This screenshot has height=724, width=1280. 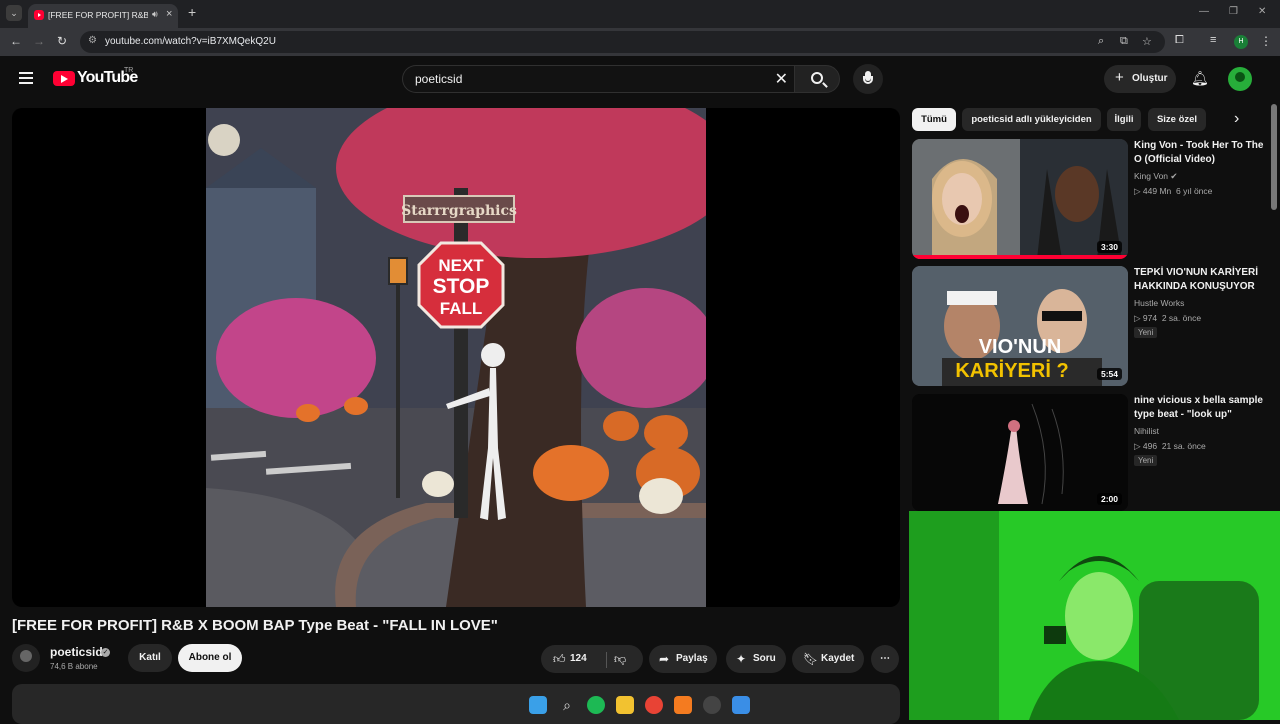 I want to click on reload-icon: ↻, so click(x=62, y=41).